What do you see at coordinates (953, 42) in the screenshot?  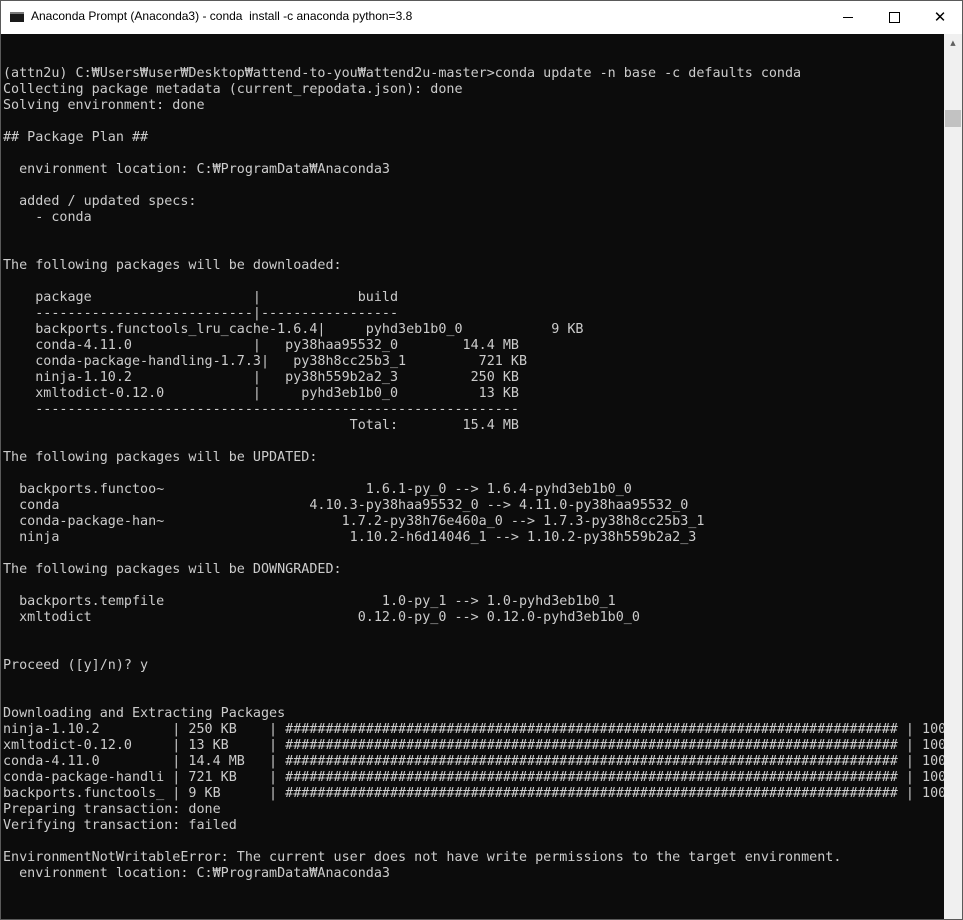 I see `scroll-up-arrow-icon: ▲` at bounding box center [953, 42].